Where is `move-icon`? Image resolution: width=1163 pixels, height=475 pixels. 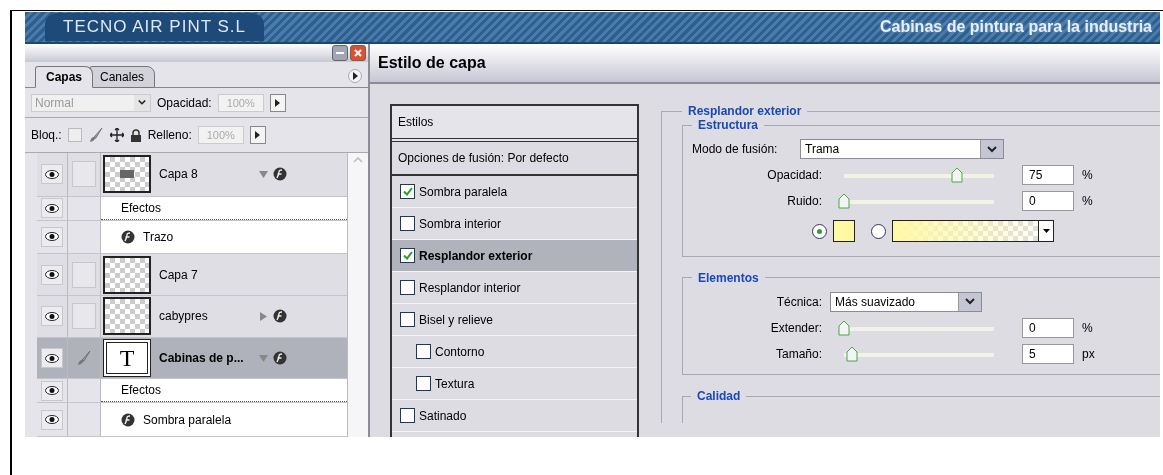
move-icon is located at coordinates (116, 135).